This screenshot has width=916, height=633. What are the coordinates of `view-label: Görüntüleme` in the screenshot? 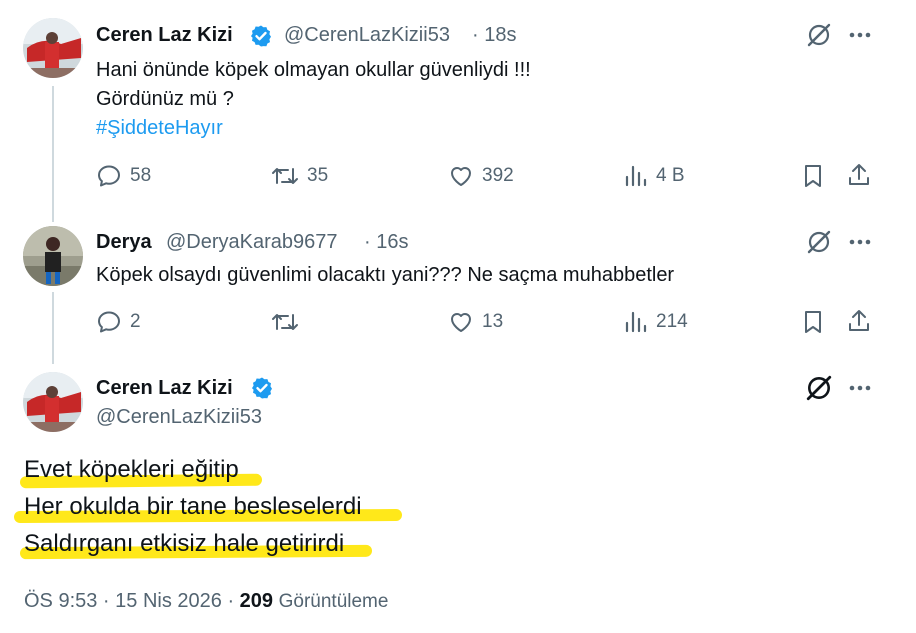 It's located at (333, 601).